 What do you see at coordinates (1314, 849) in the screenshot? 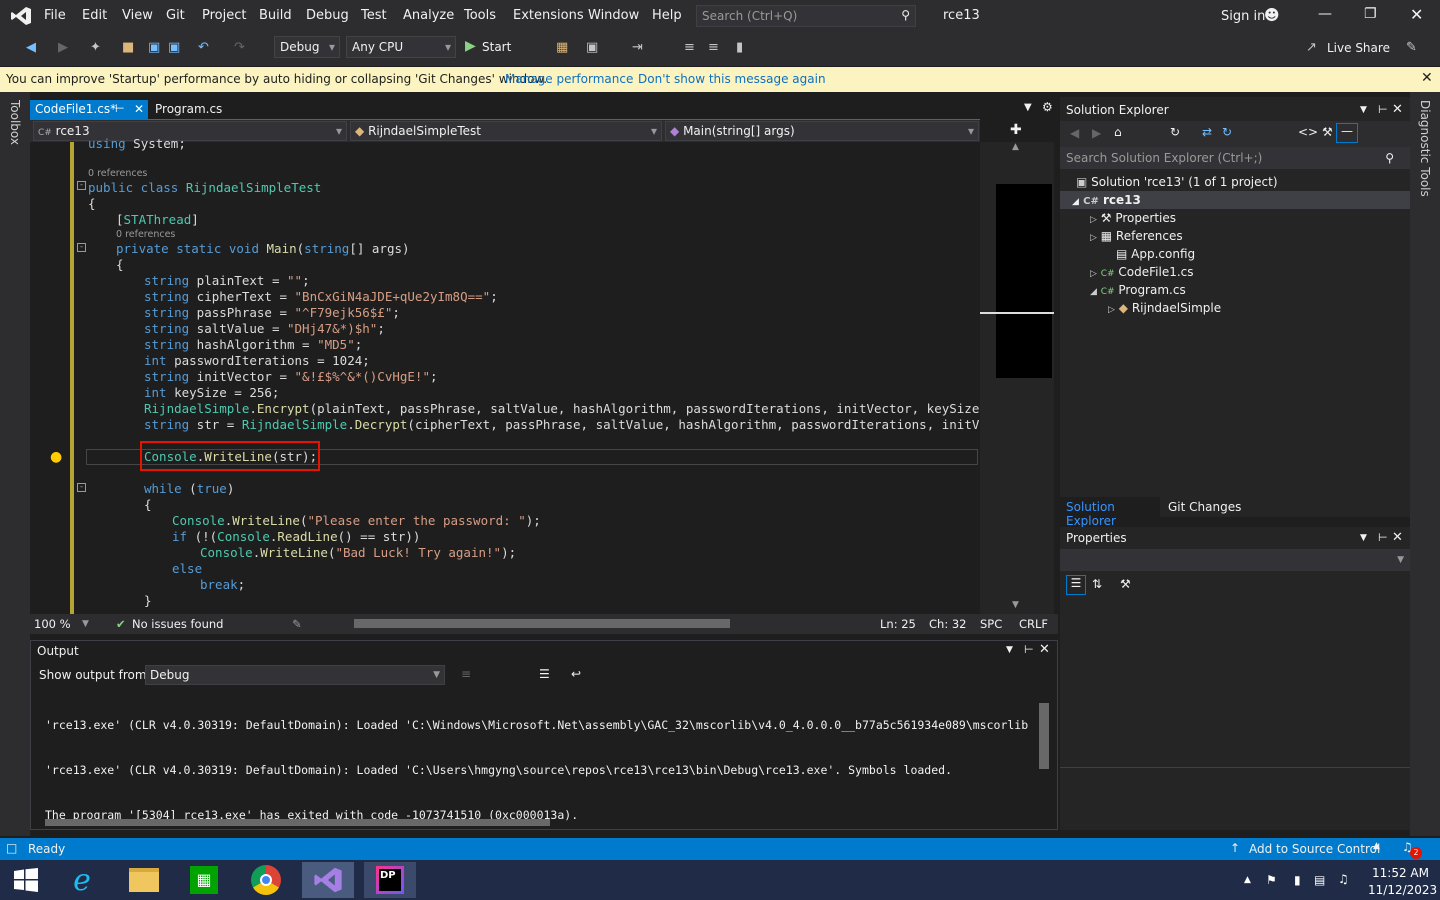
I see `add-source-control-button: Add to Source Control` at bounding box center [1314, 849].